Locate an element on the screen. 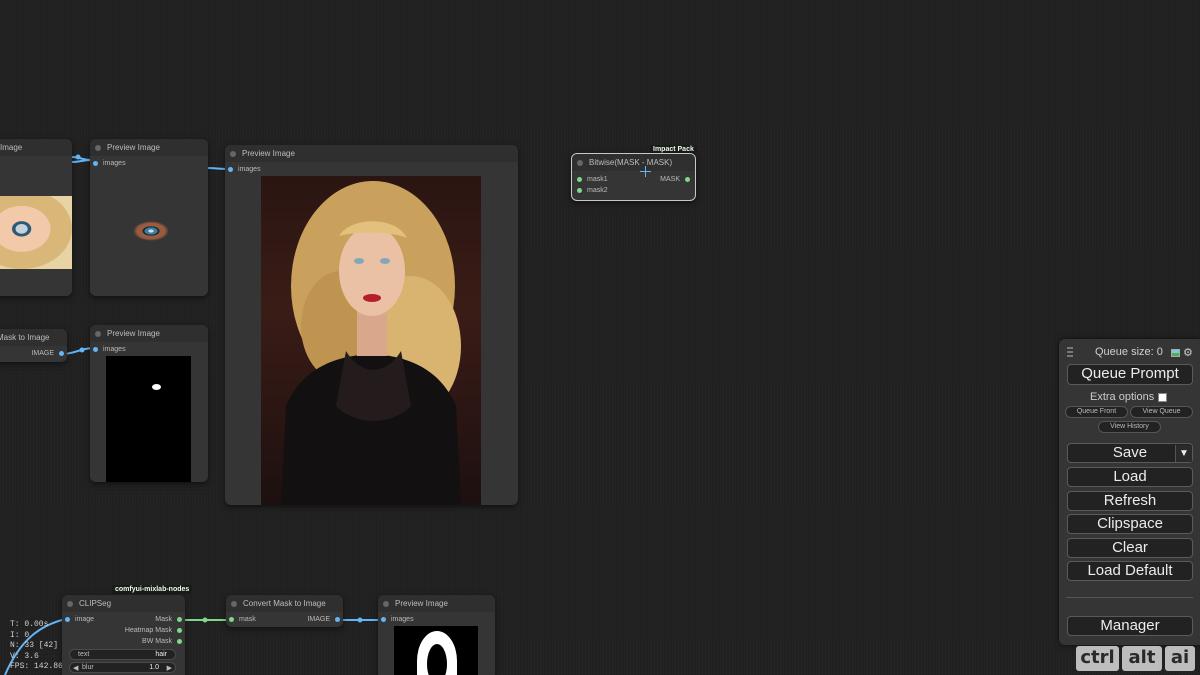 This screenshot has width=1200, height=675. manager-button: Manager is located at coordinates (1130, 626).